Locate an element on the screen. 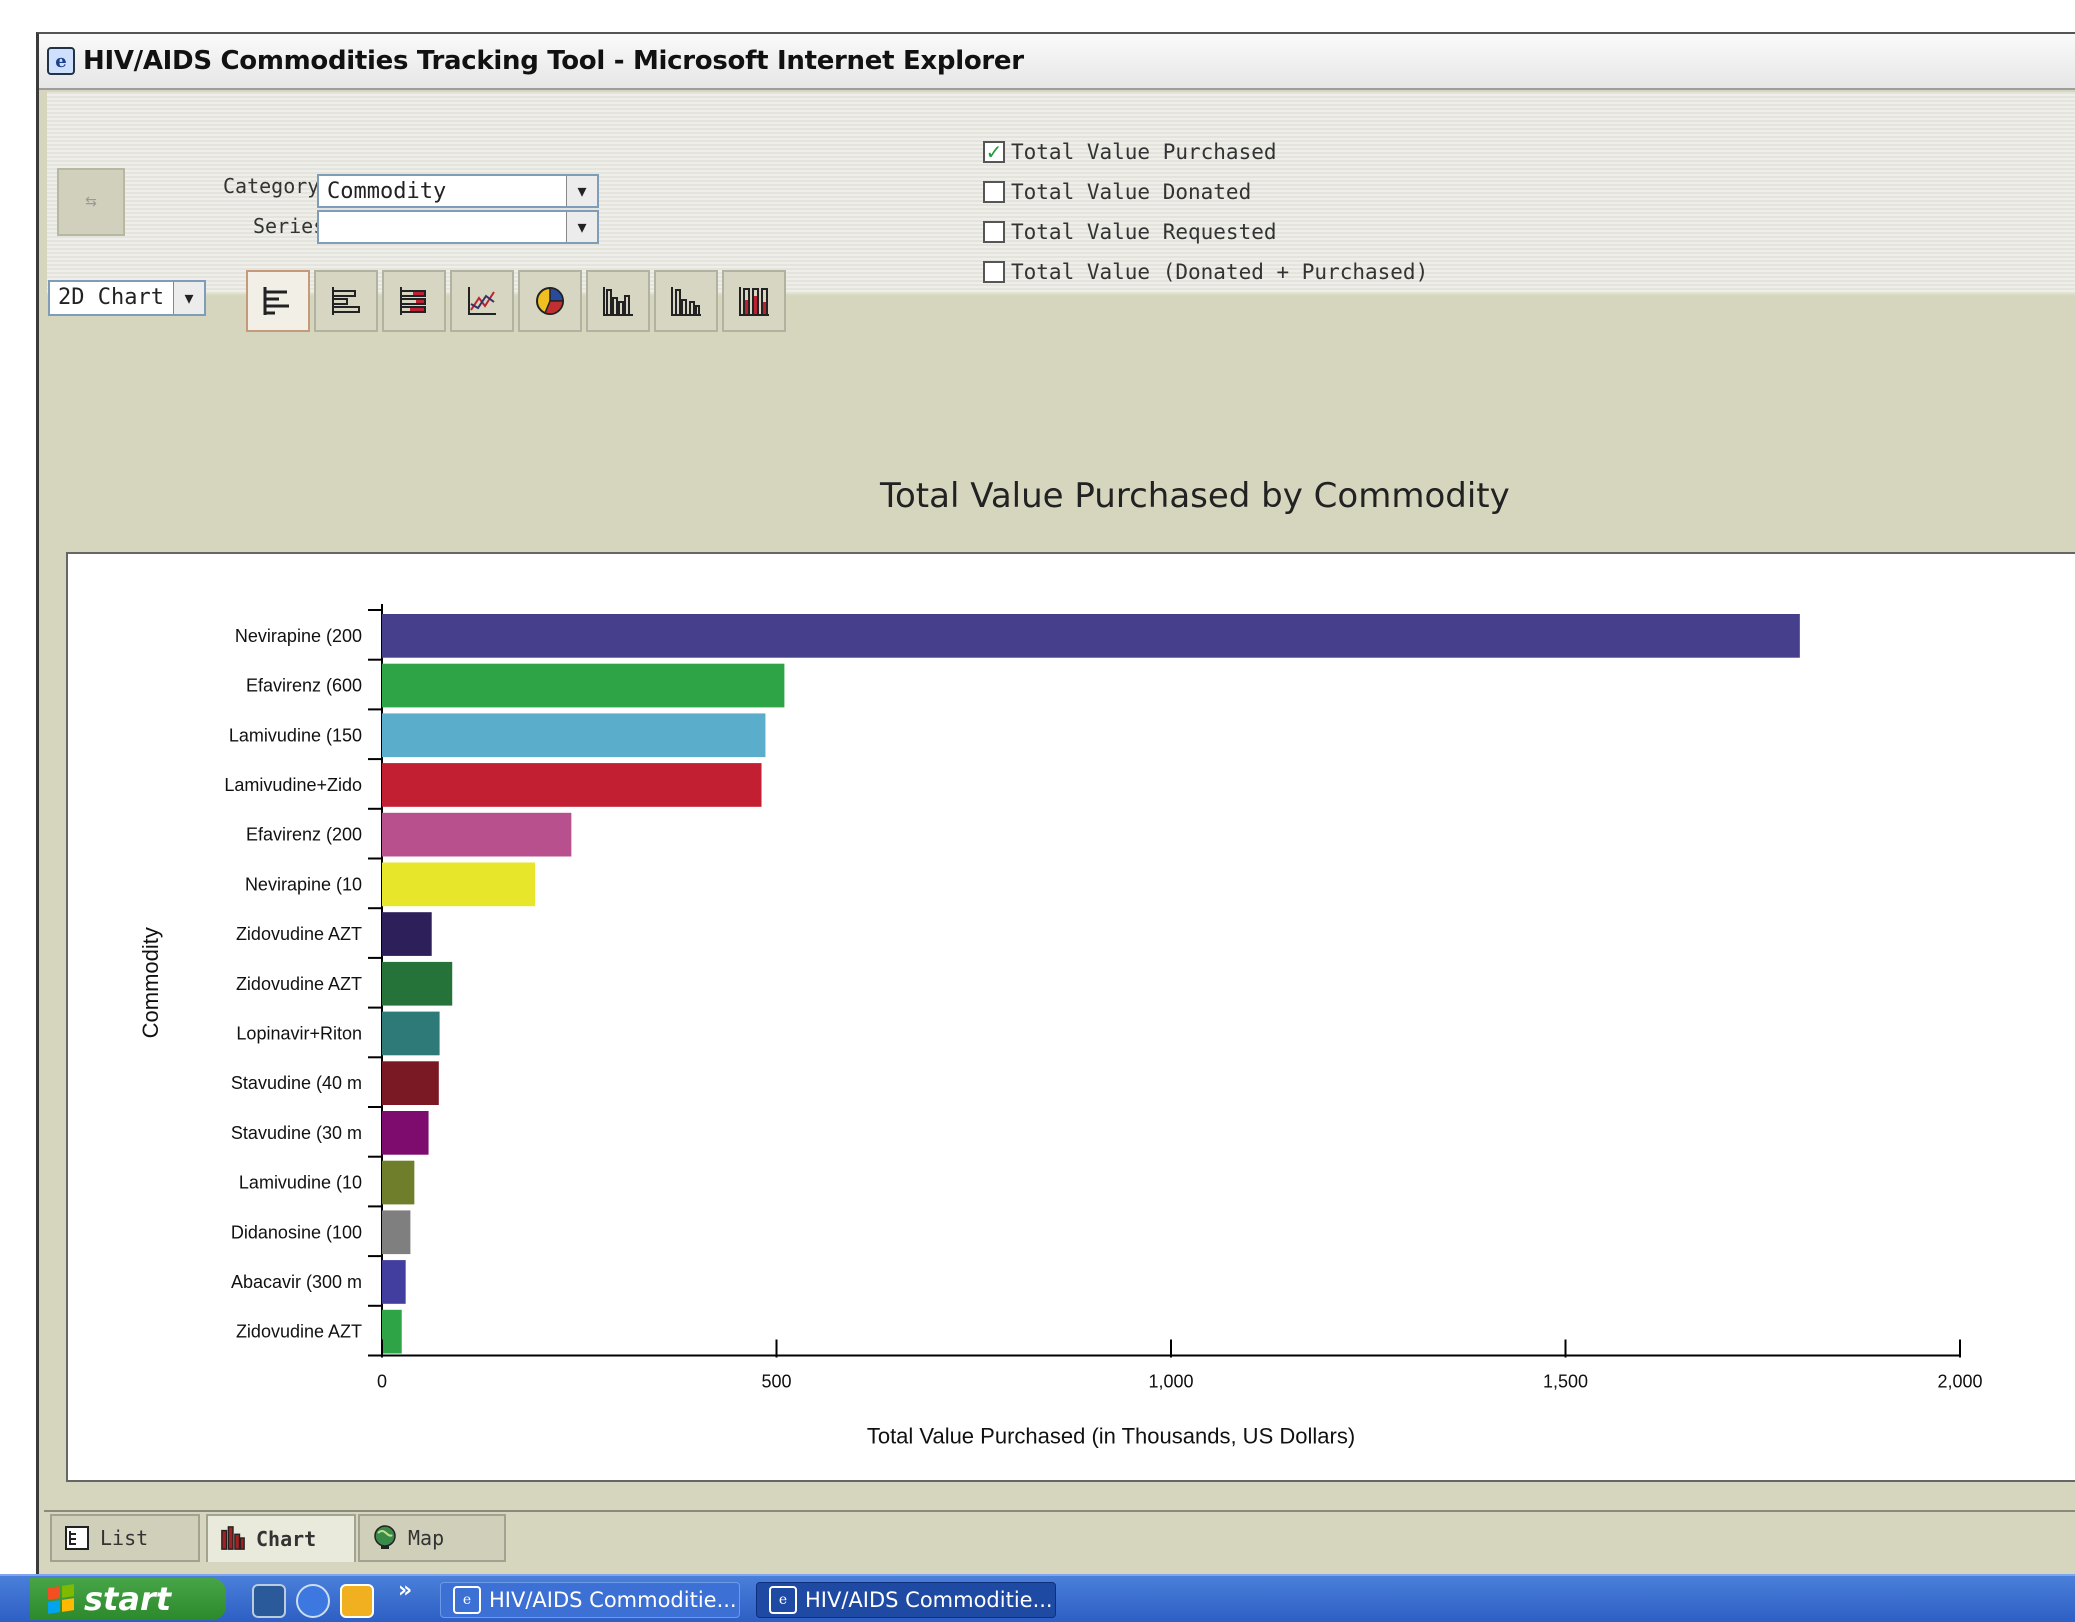 The image size is (2075, 1622). tab-chart-label: Chart is located at coordinates (286, 1539).